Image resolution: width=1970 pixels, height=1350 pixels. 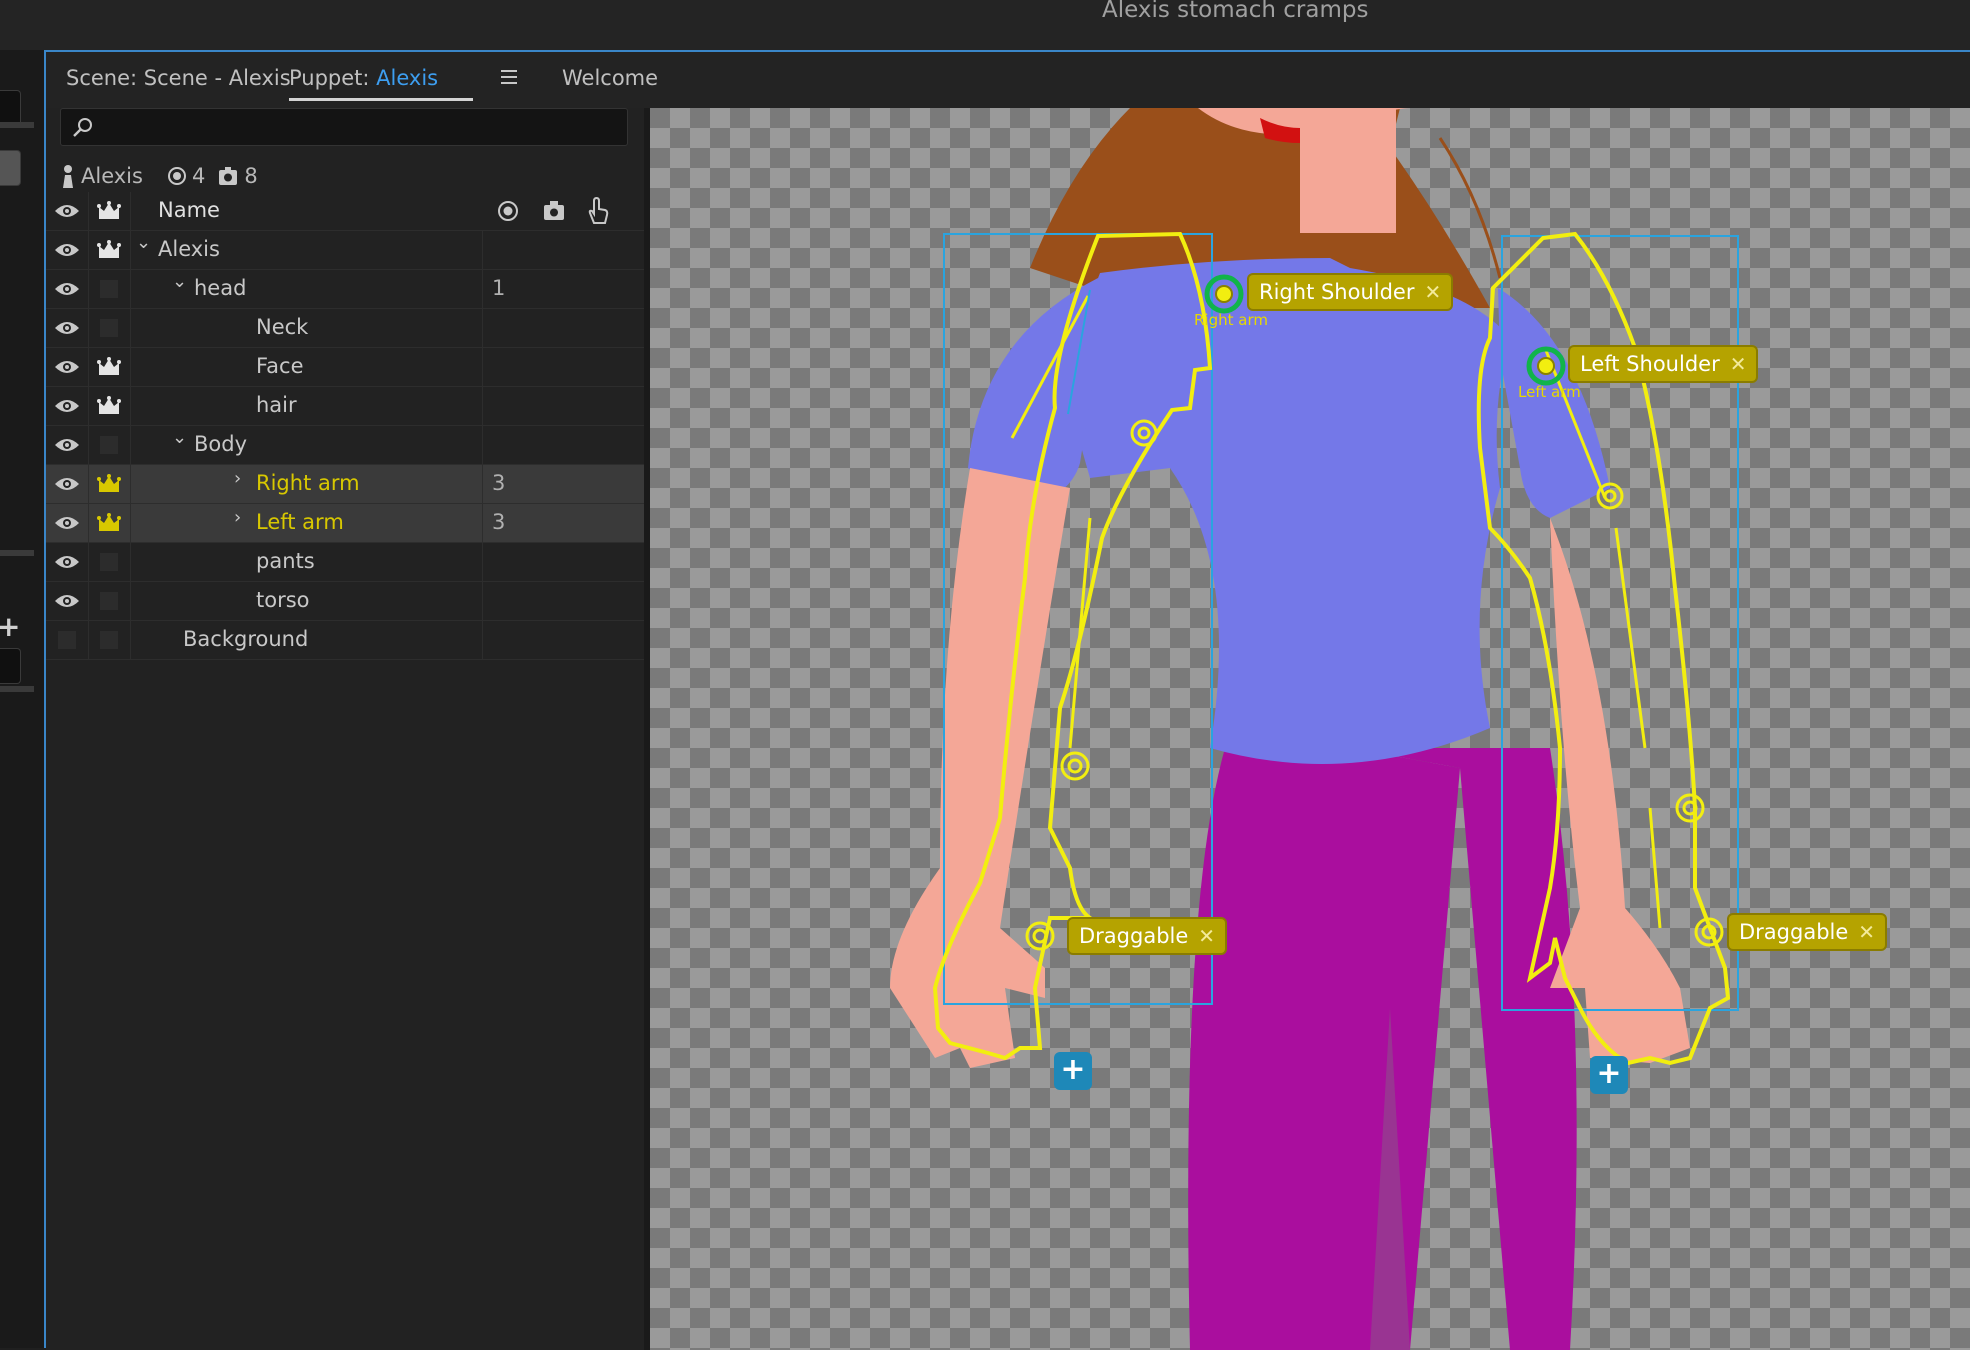 I want to click on layer-name-cell: › Right arm, so click(x=306, y=484).